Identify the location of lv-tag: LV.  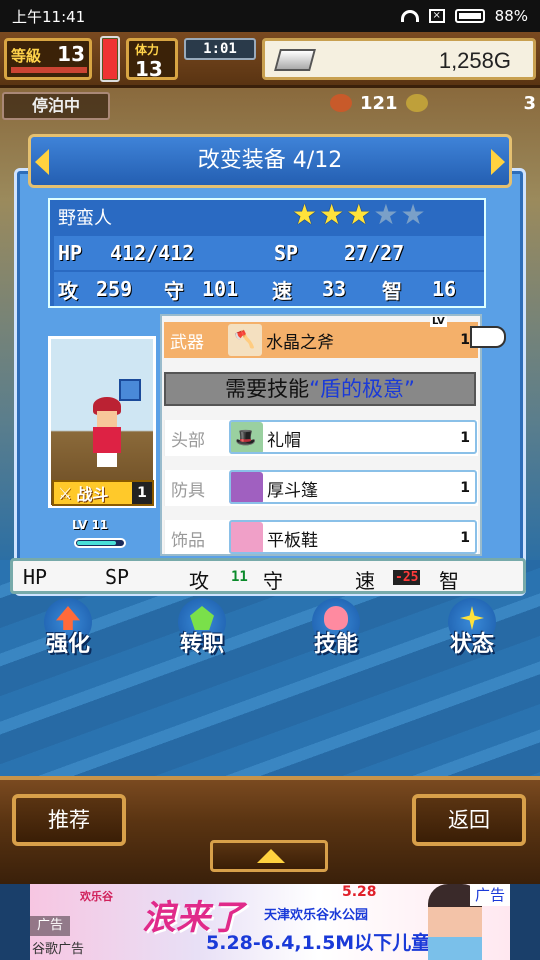
(438, 321).